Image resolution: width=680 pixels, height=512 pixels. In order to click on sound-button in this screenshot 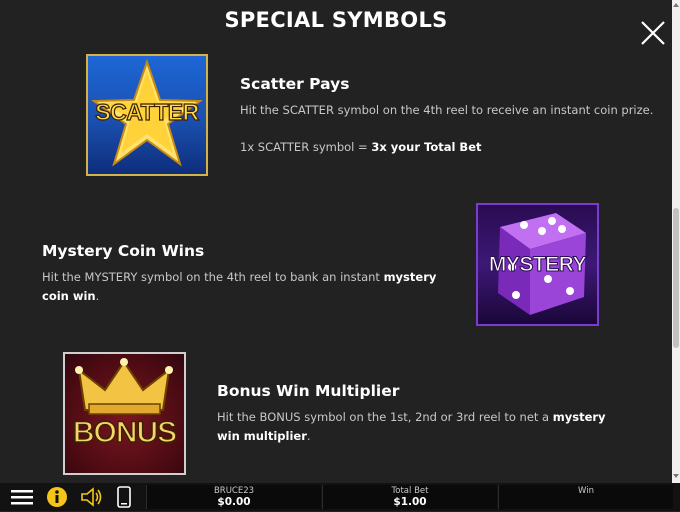, I will do `click(92, 497)`.